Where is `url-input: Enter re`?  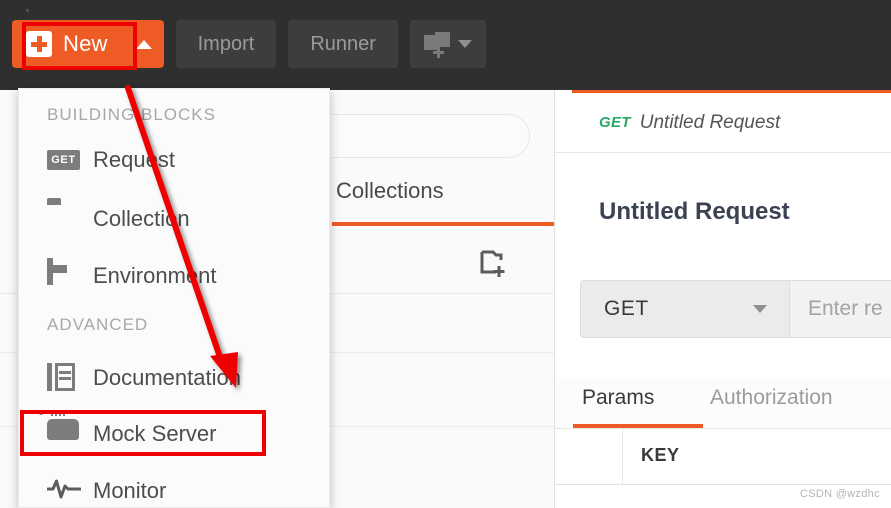
url-input: Enter re is located at coordinates (840, 309).